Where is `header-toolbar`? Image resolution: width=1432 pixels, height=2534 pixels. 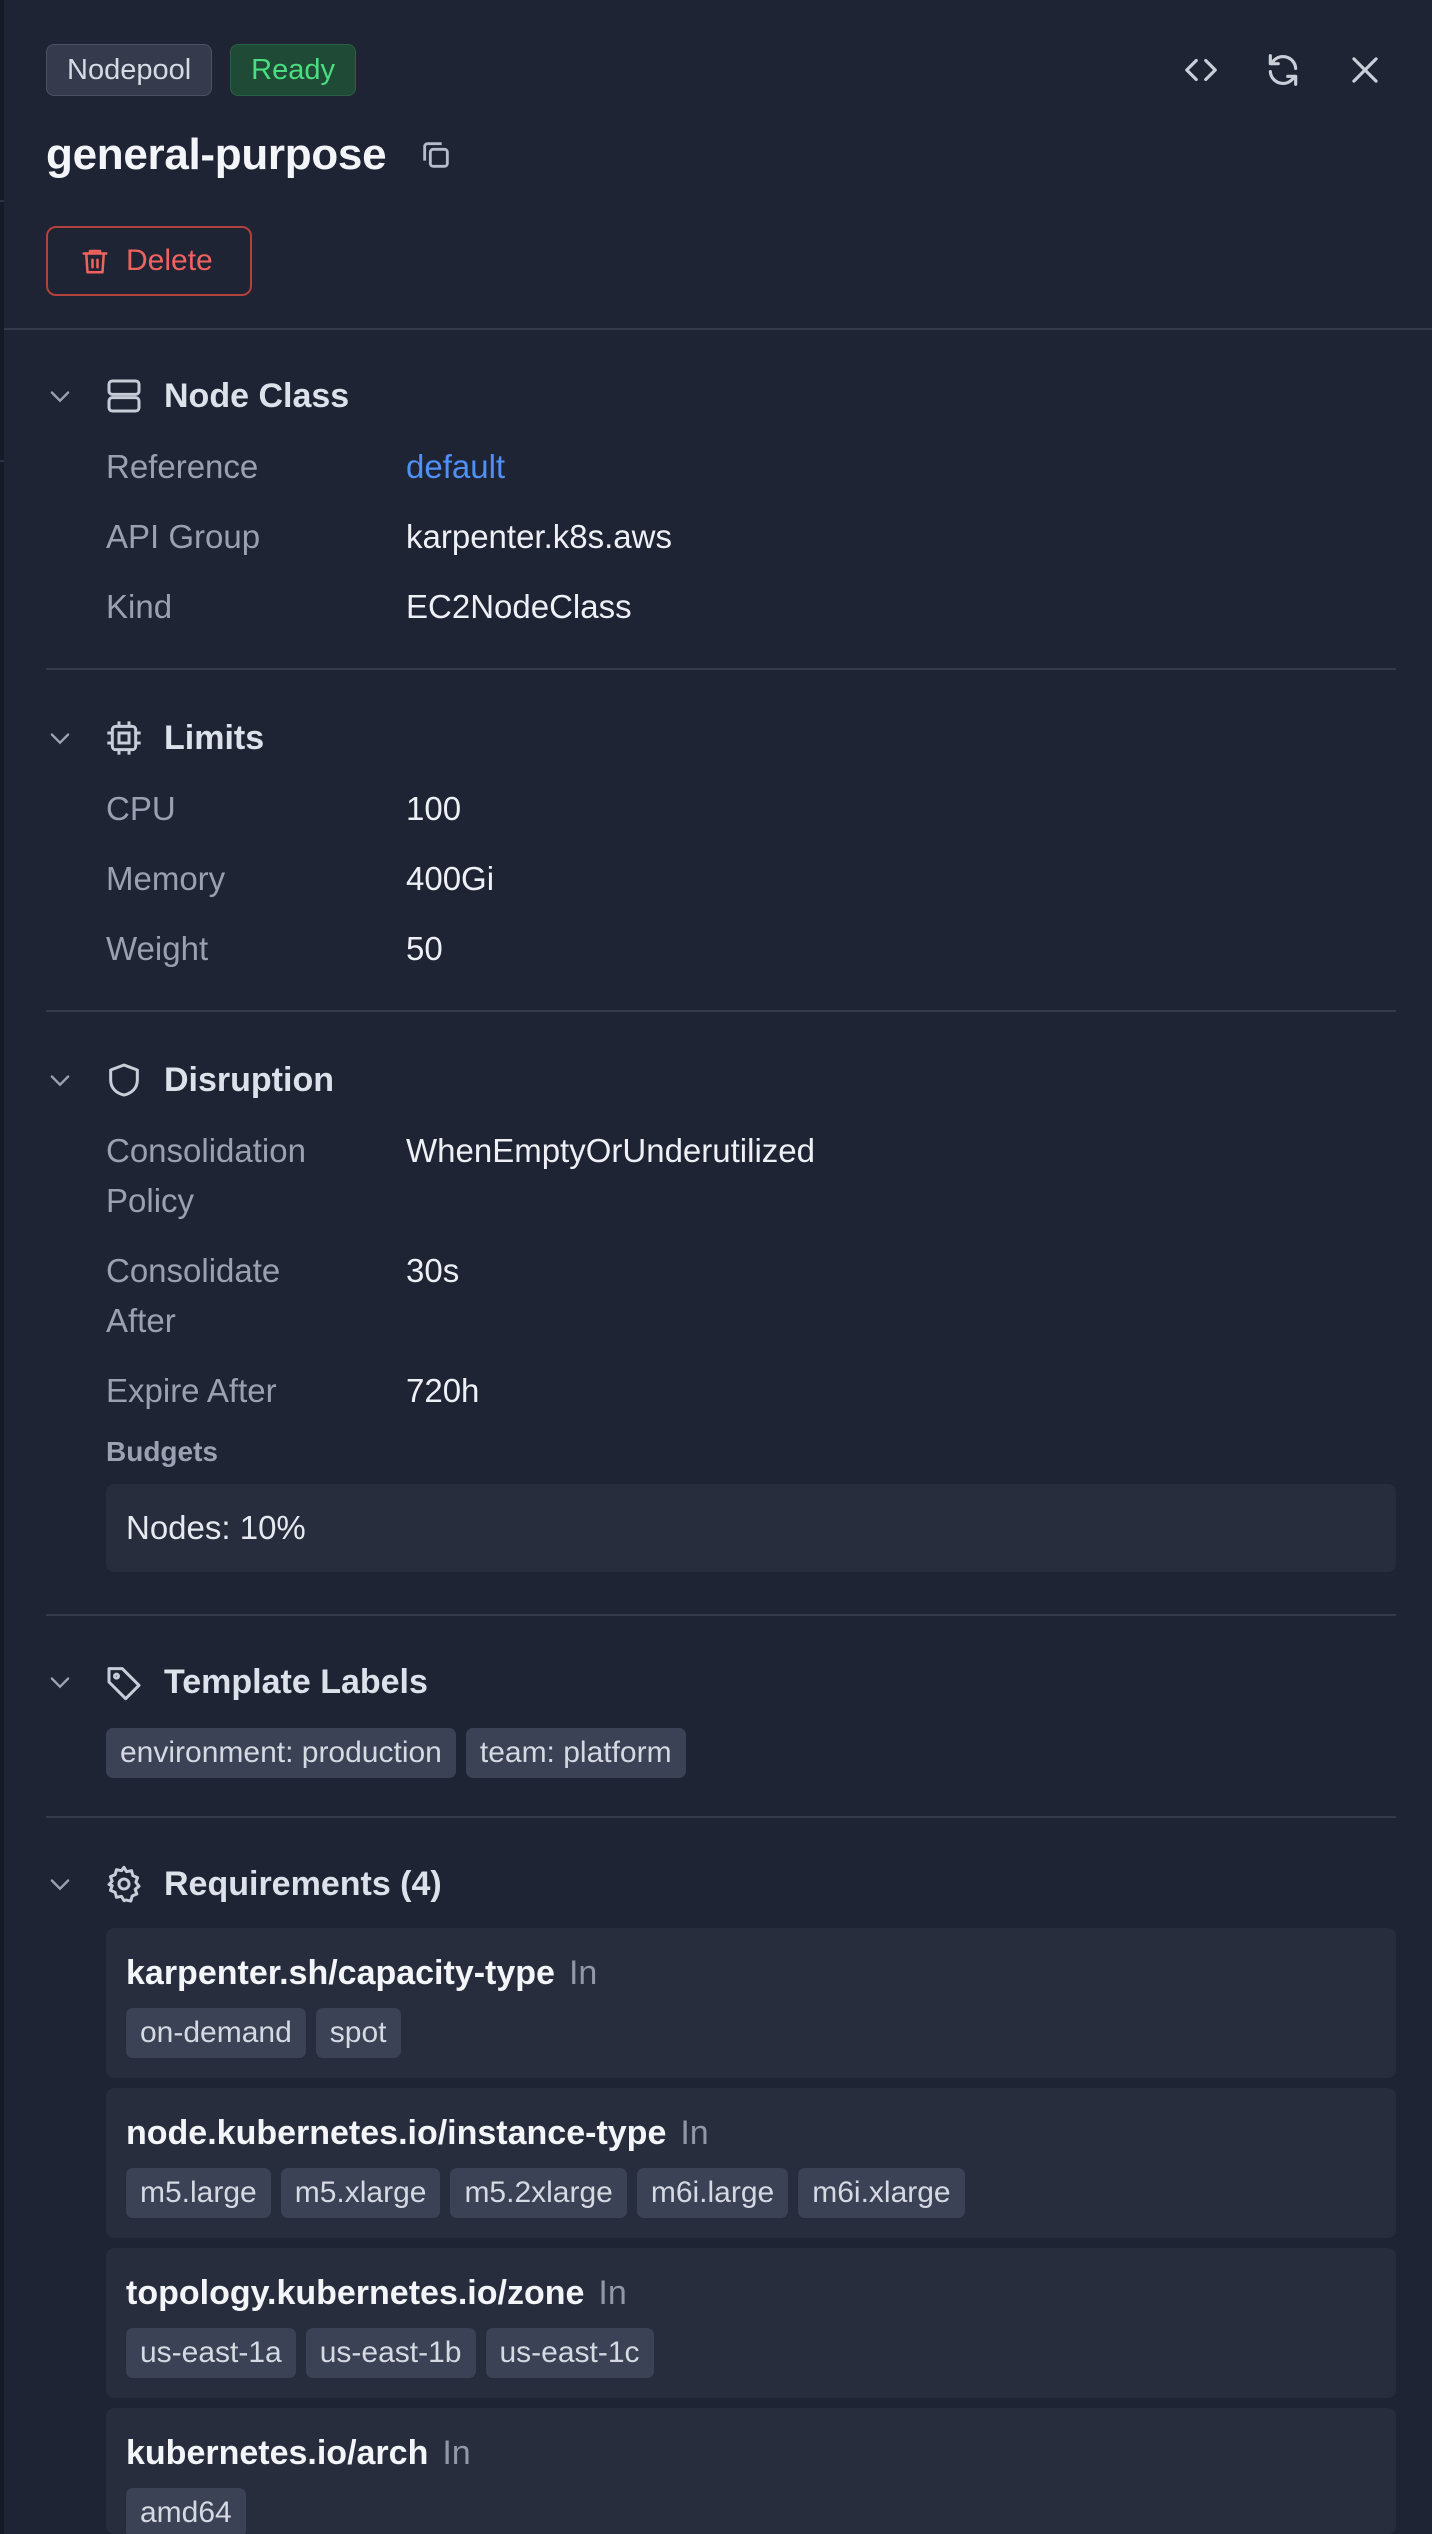
header-toolbar is located at coordinates (1283, 70).